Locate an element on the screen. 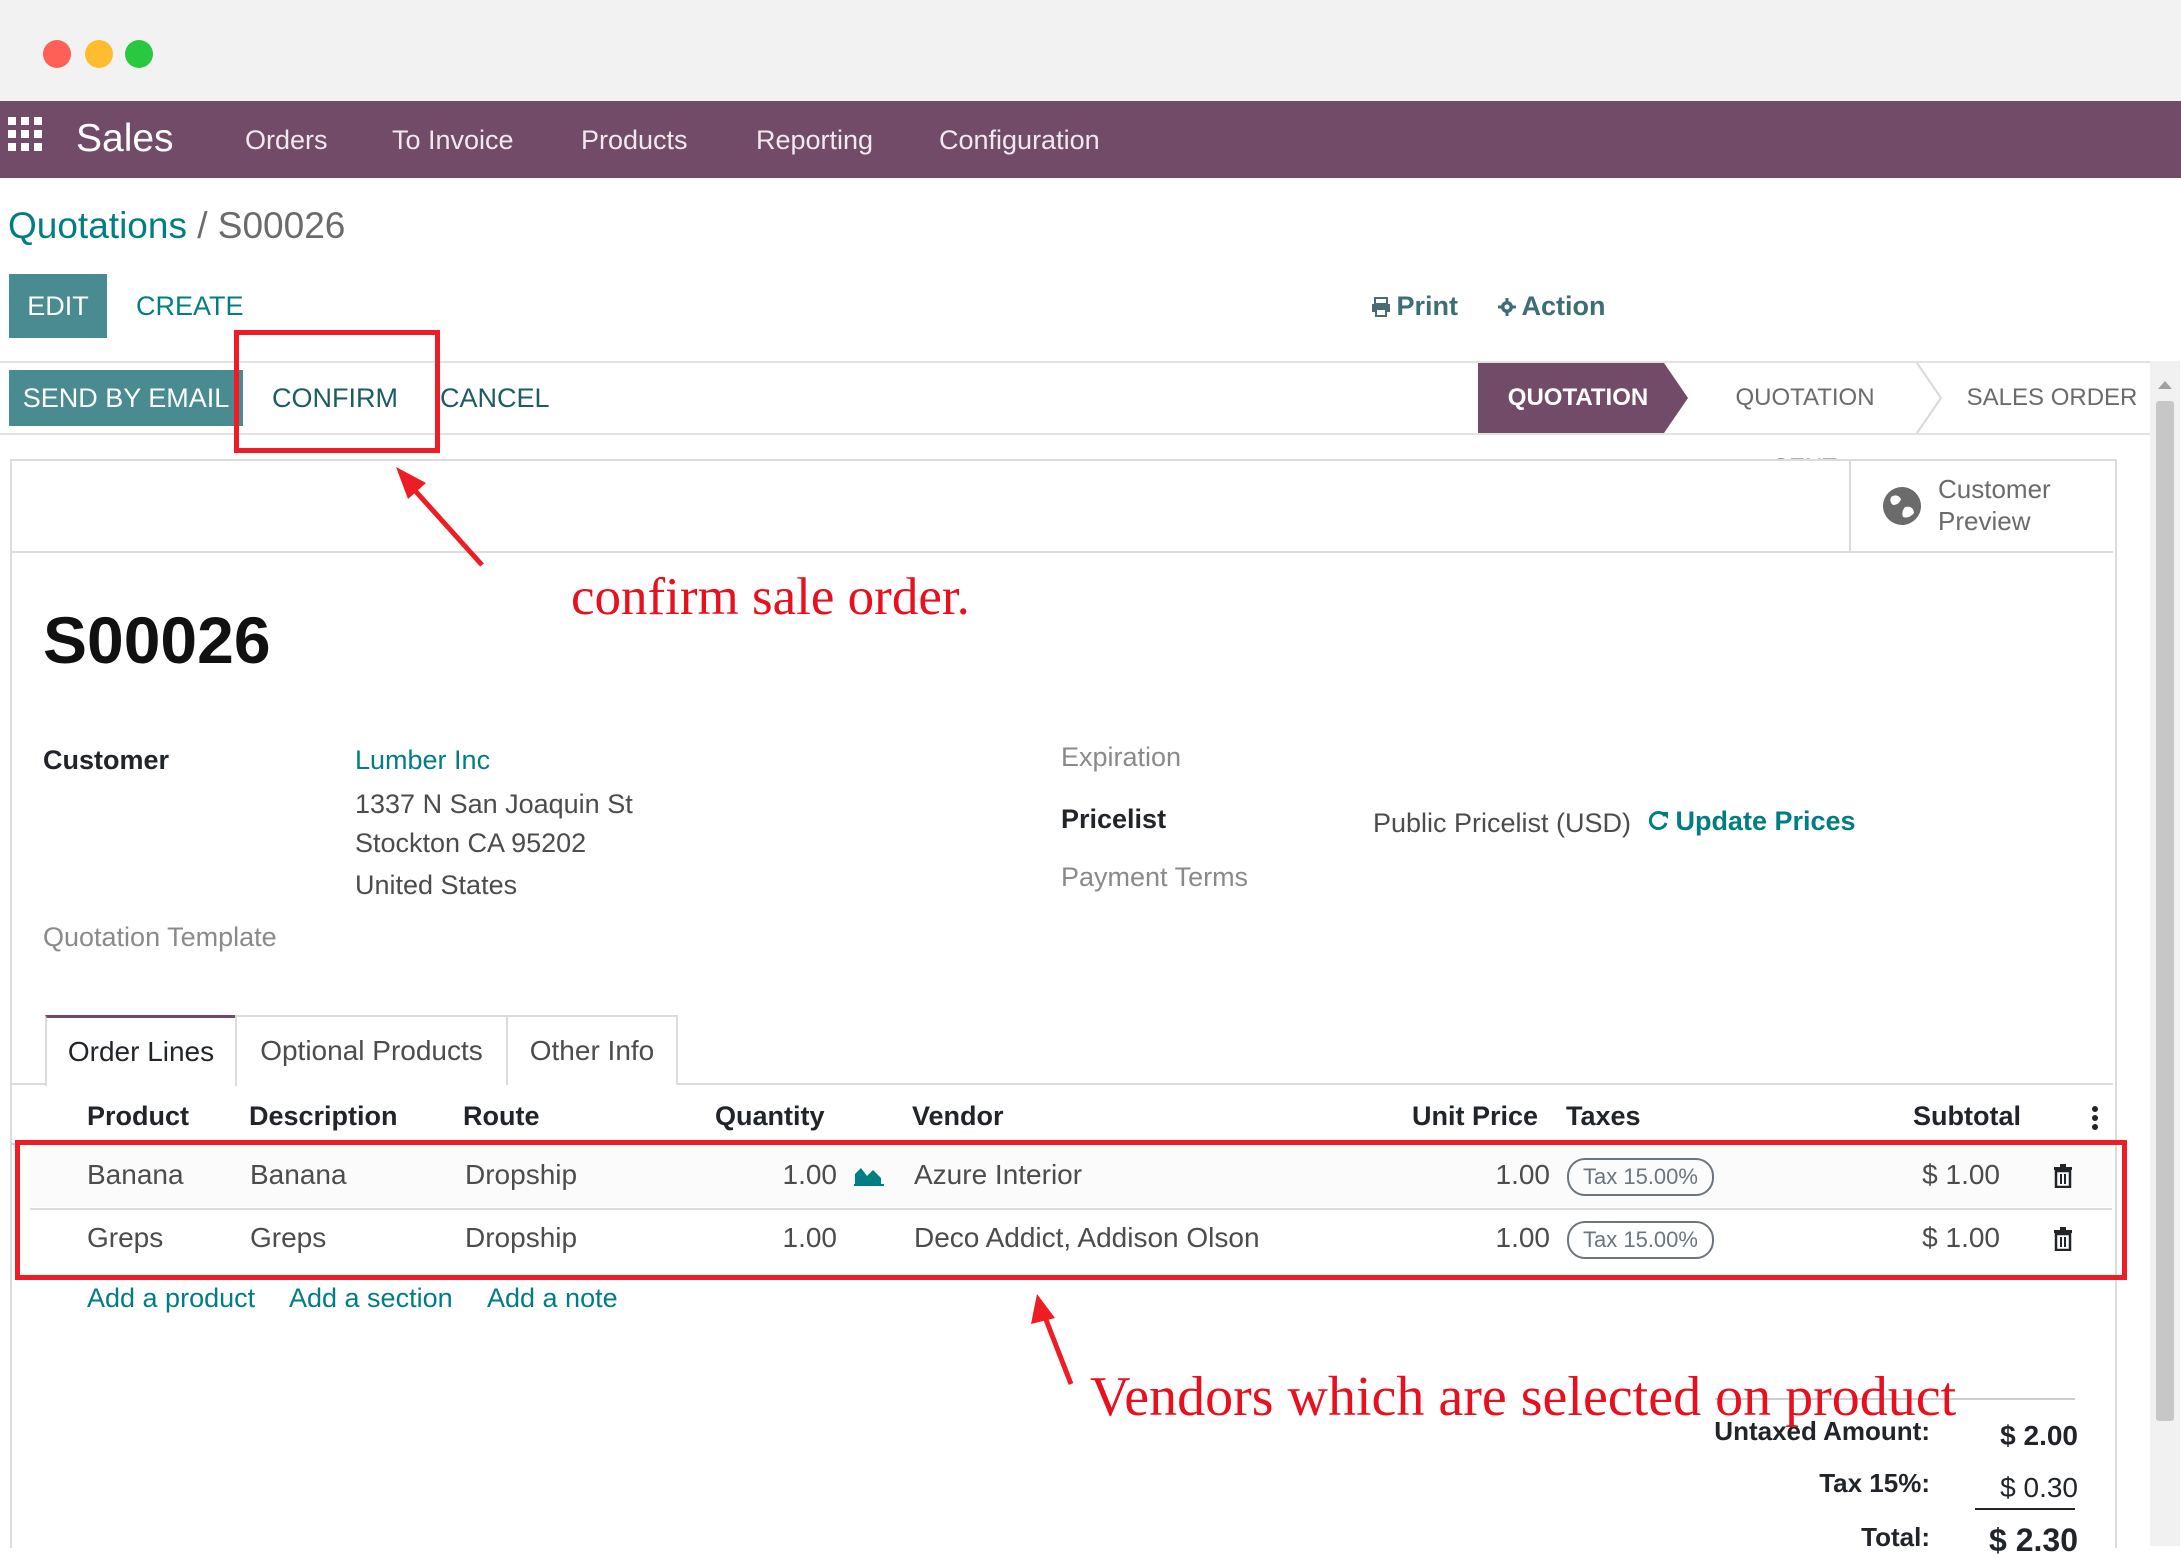 The image size is (2181, 1559). column-header-description: Description is located at coordinates (323, 1116).